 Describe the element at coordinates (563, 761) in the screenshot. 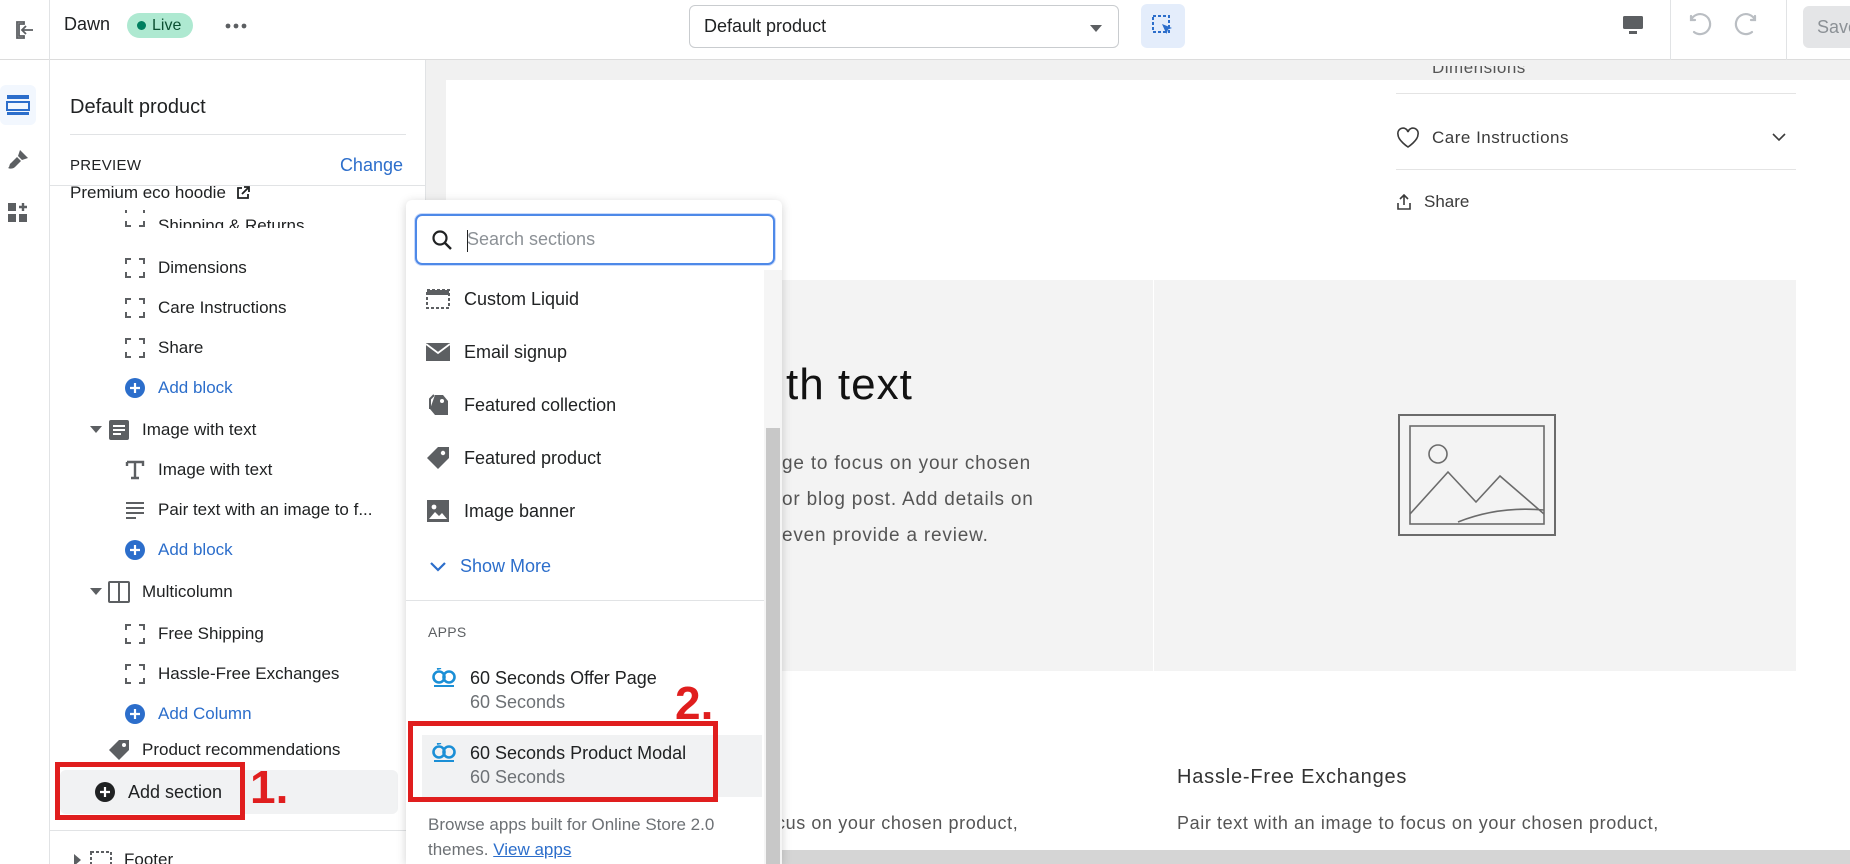

I see `annotation-box-product-modal` at that location.